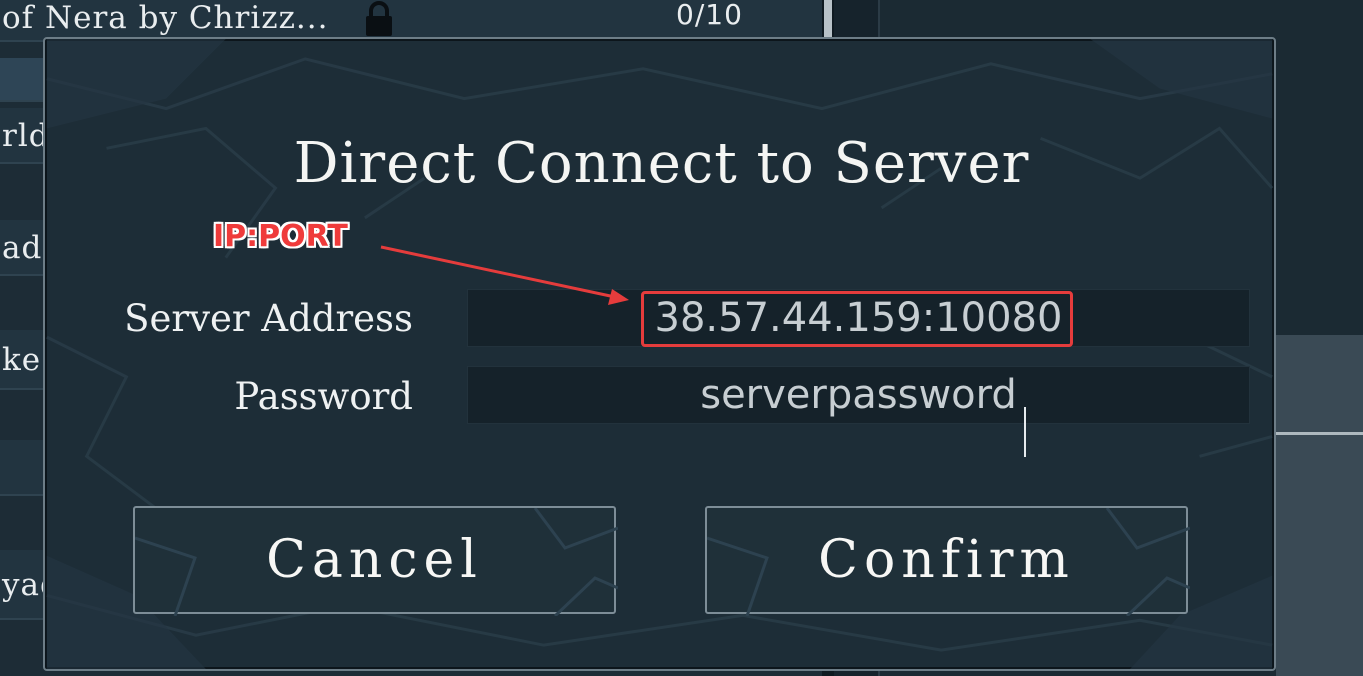 The image size is (1363, 676). What do you see at coordinates (828, 21) in the screenshot?
I see `scrollbar-thumb` at bounding box center [828, 21].